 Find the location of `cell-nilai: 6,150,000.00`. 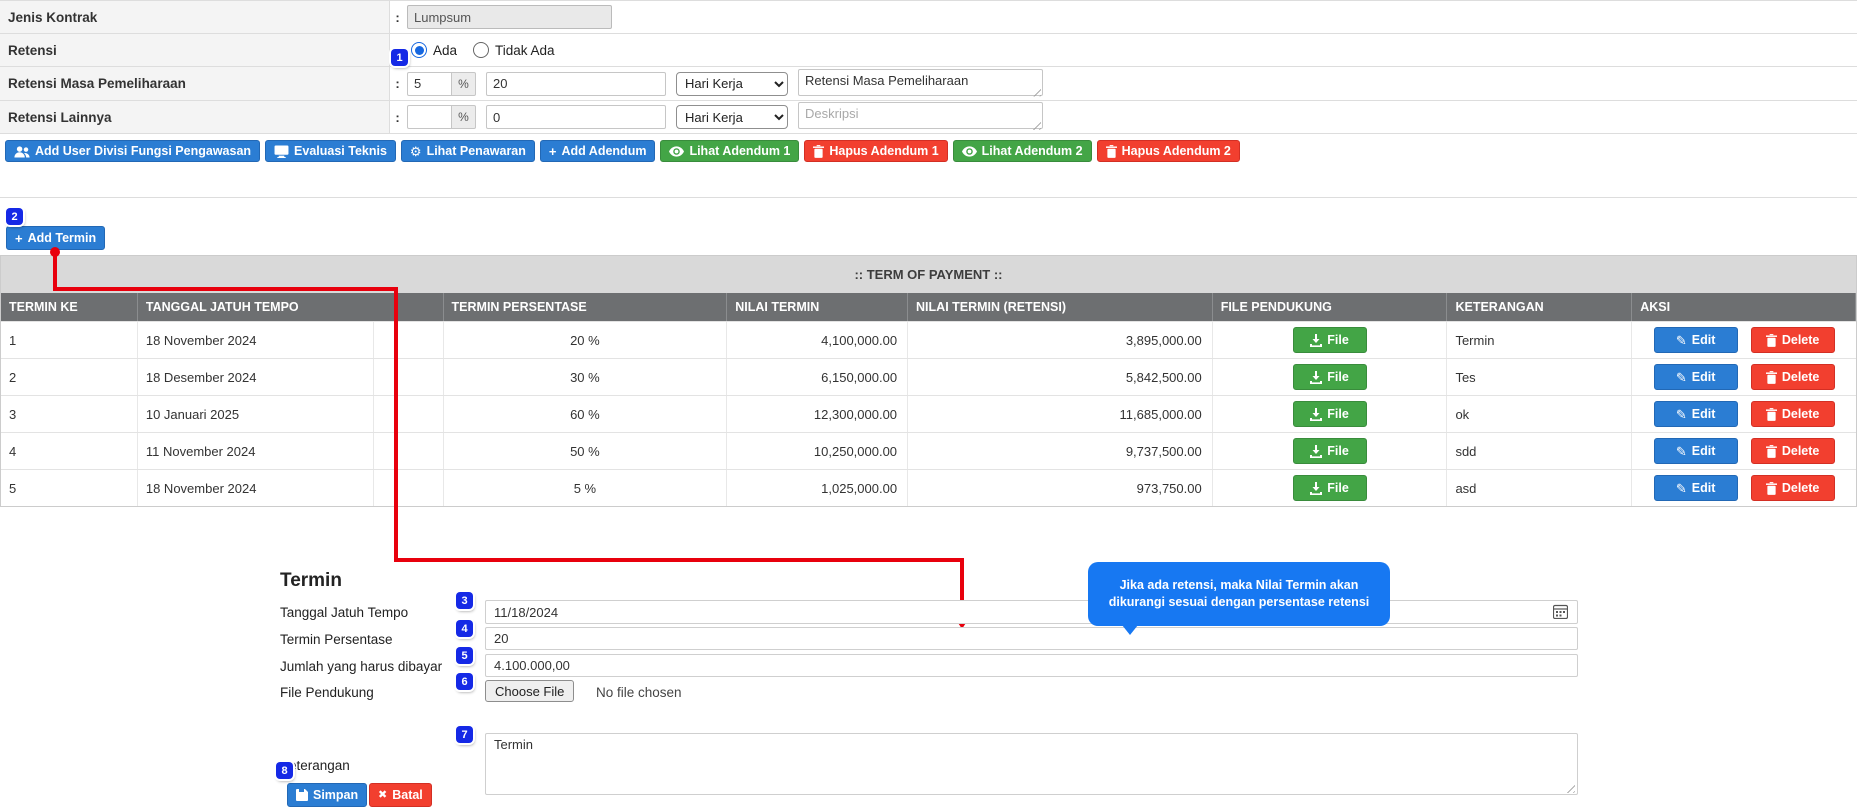

cell-nilai: 6,150,000.00 is located at coordinates (818, 377).